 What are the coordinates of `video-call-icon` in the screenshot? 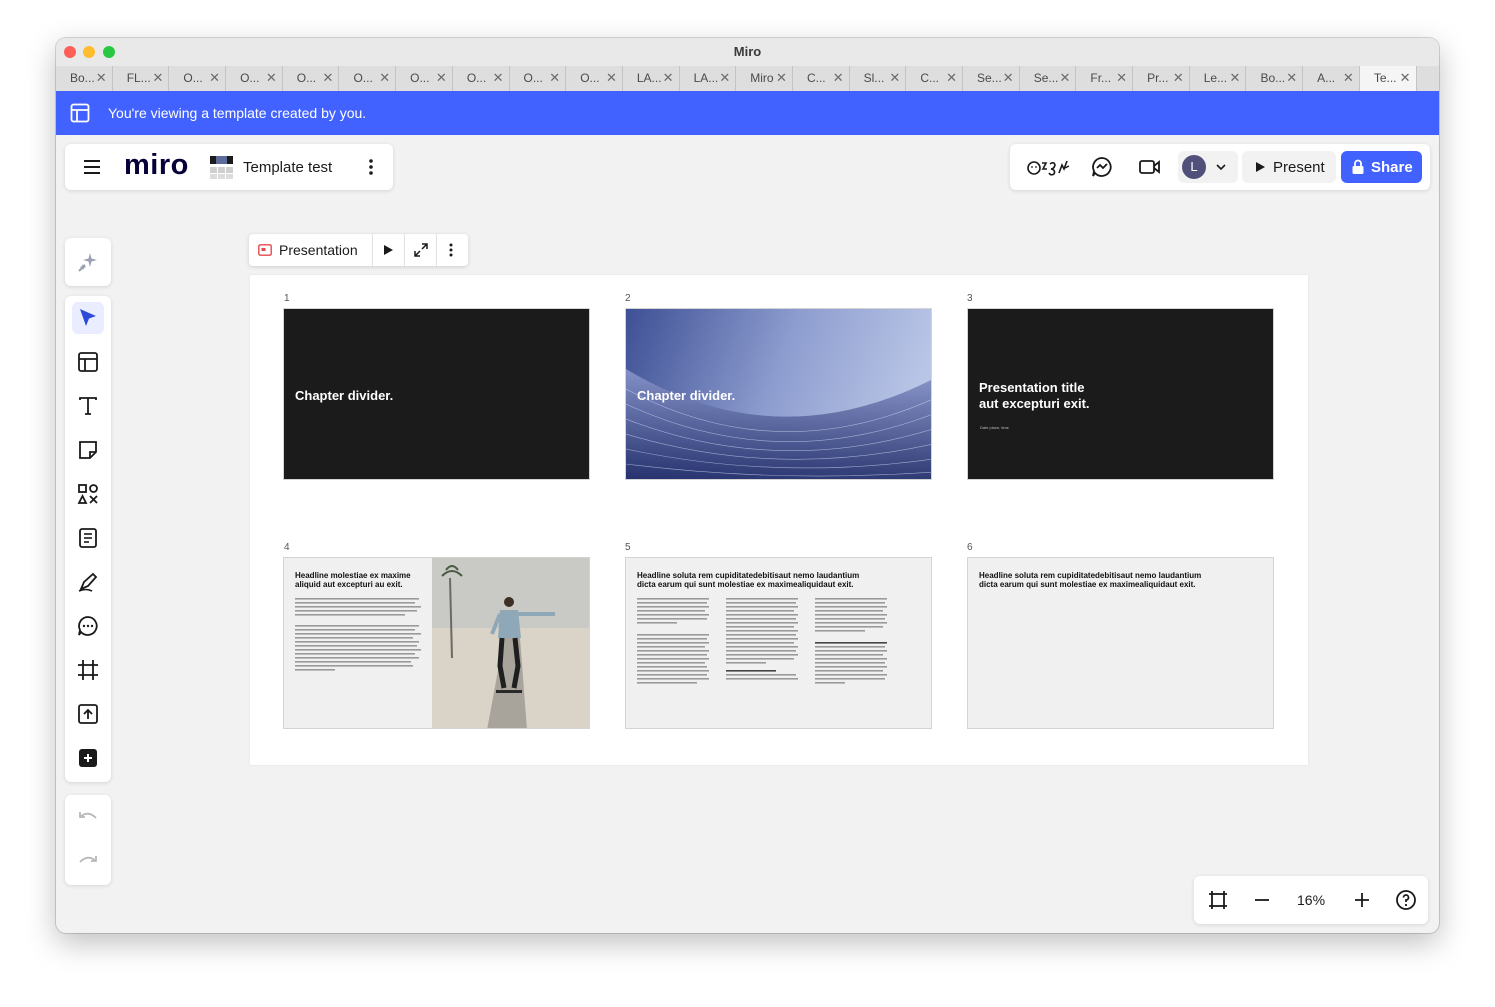 It's located at (1150, 167).